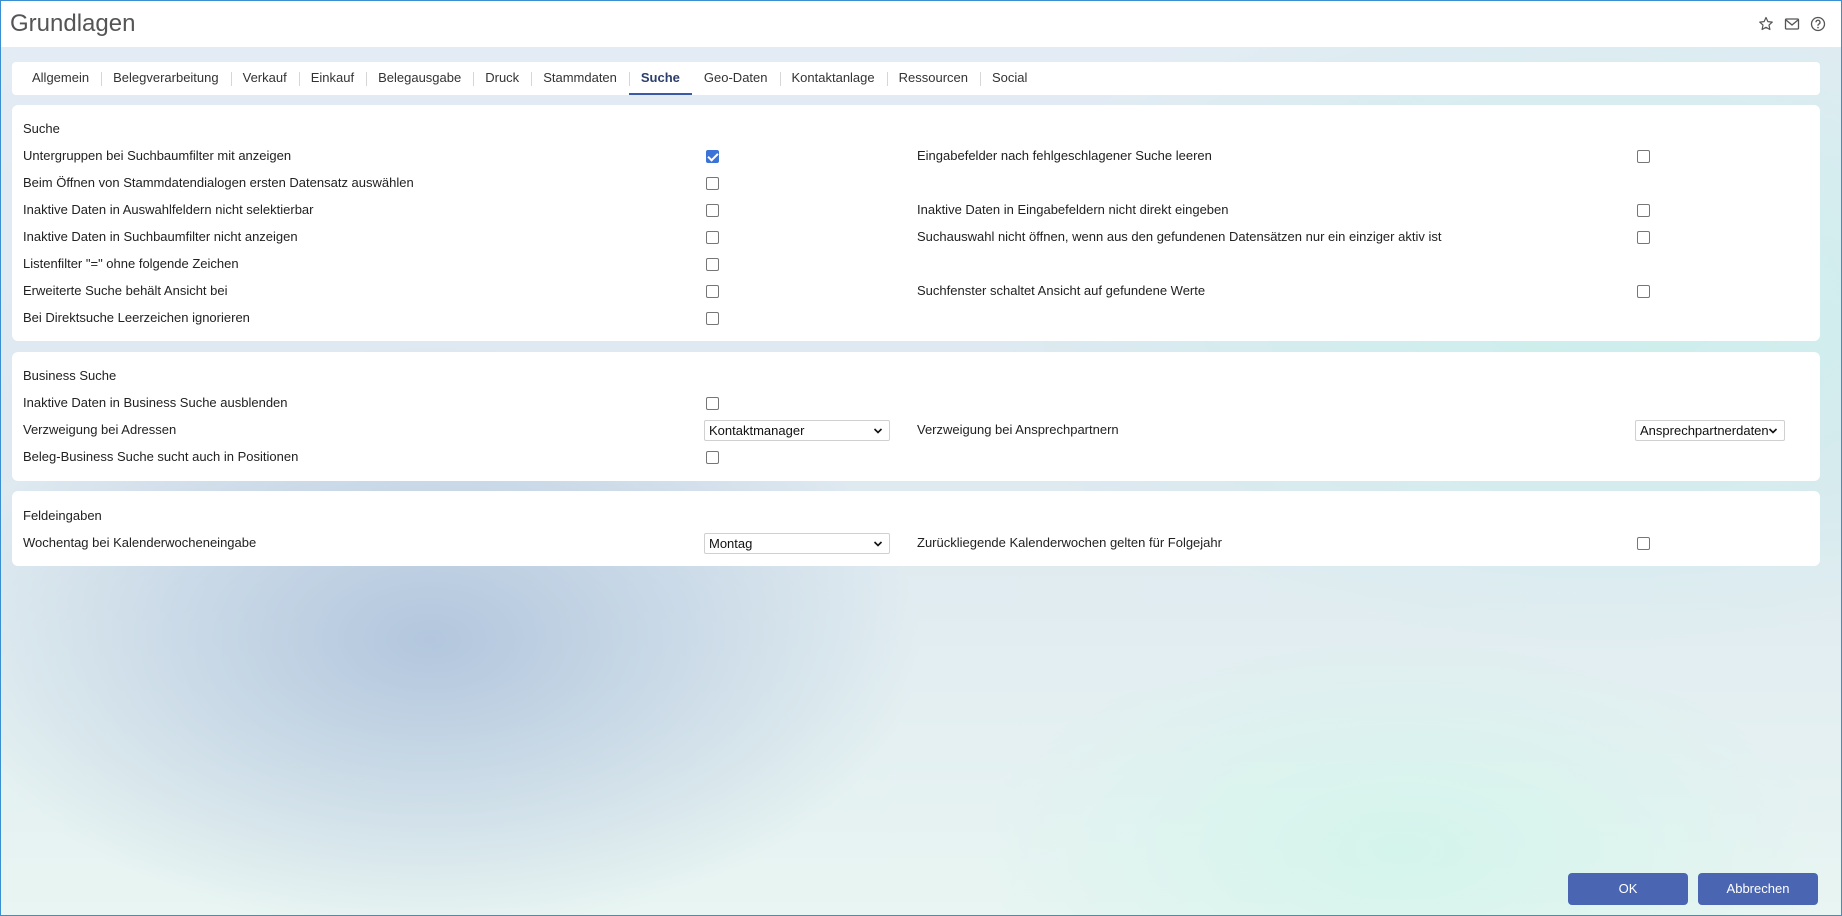  I want to click on help-icon, so click(1818, 24).